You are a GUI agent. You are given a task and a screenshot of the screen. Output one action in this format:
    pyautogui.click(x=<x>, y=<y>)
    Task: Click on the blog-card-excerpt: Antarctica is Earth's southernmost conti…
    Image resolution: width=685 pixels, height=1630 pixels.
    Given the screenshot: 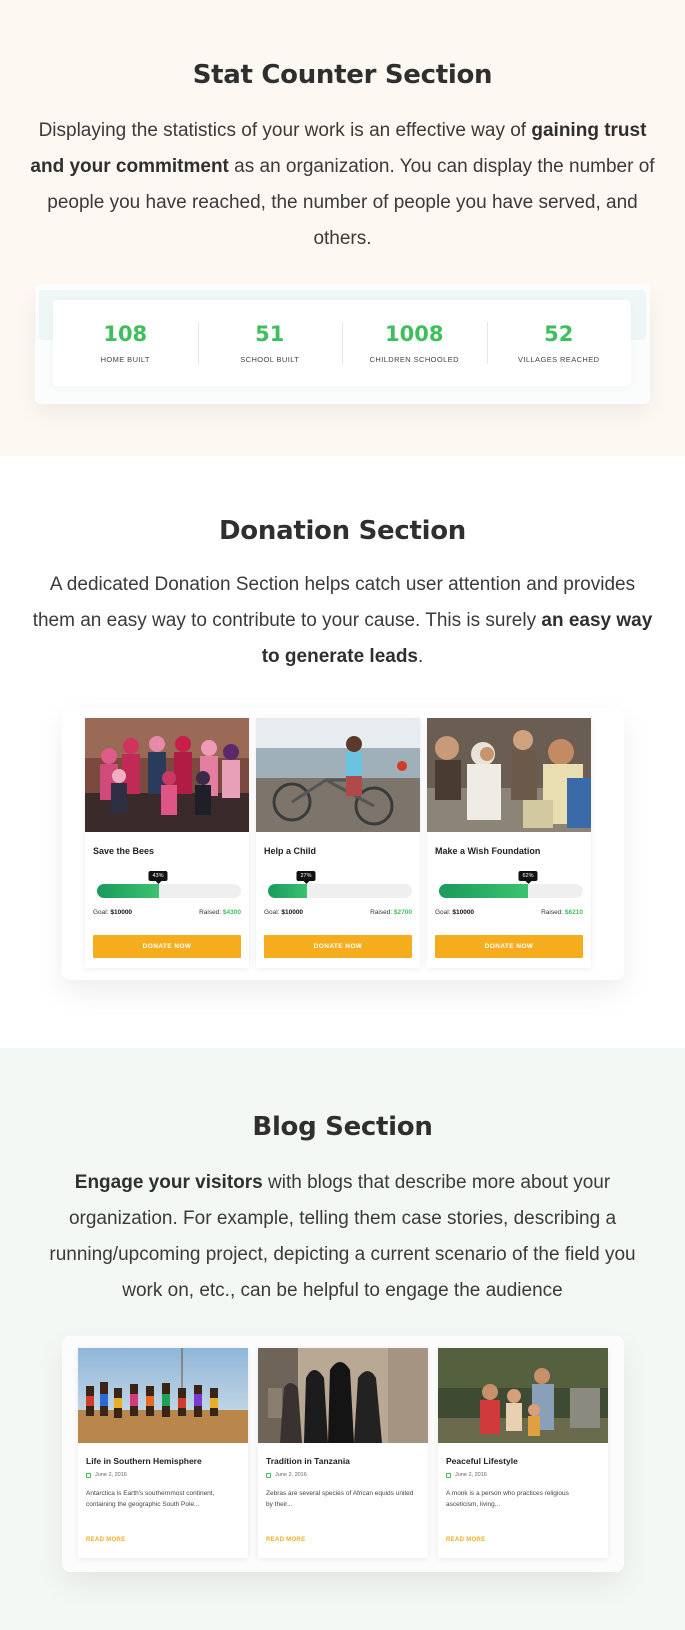 What is the action you would take?
    pyautogui.click(x=150, y=1499)
    